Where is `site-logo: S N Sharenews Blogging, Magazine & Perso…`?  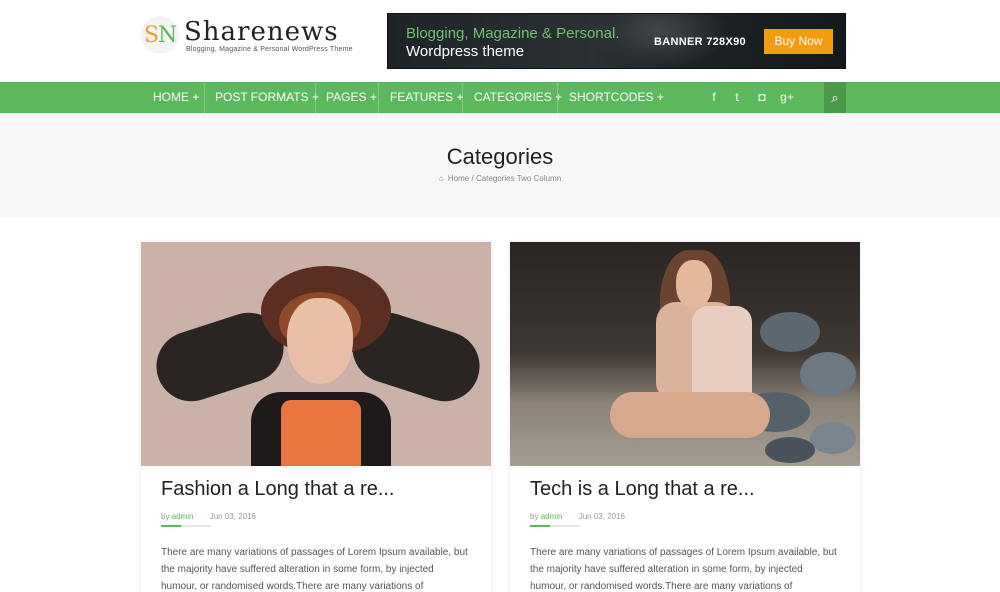 site-logo: S N Sharenews Blogging, Magazine & Perso… is located at coordinates (251, 38).